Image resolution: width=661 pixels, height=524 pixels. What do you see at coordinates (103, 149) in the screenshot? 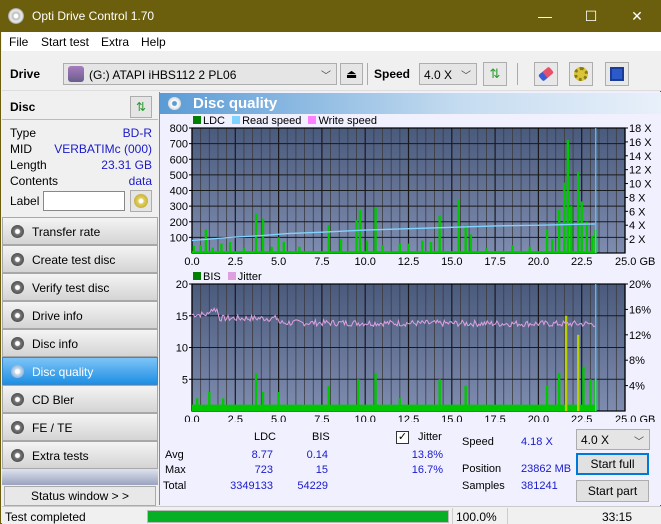
I see `disc-mid-value: VERBATIMc (000)` at bounding box center [103, 149].